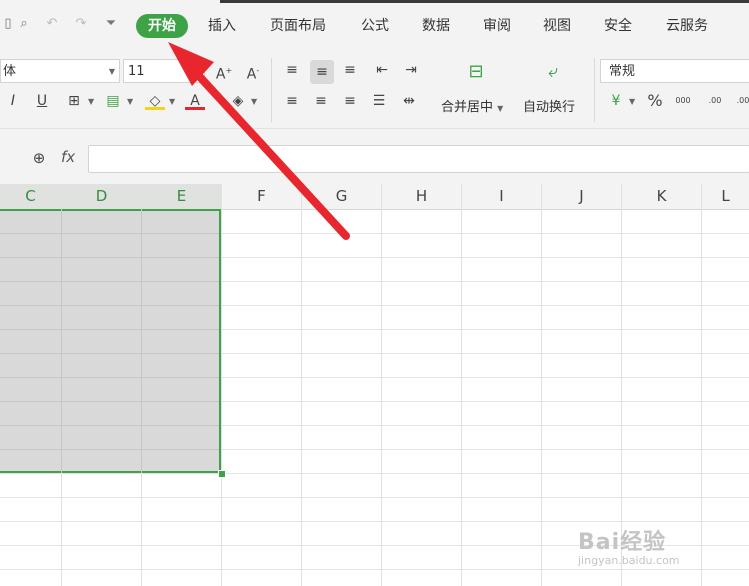  I want to click on watermark-url: jingyan.baidu.com, so click(629, 560).